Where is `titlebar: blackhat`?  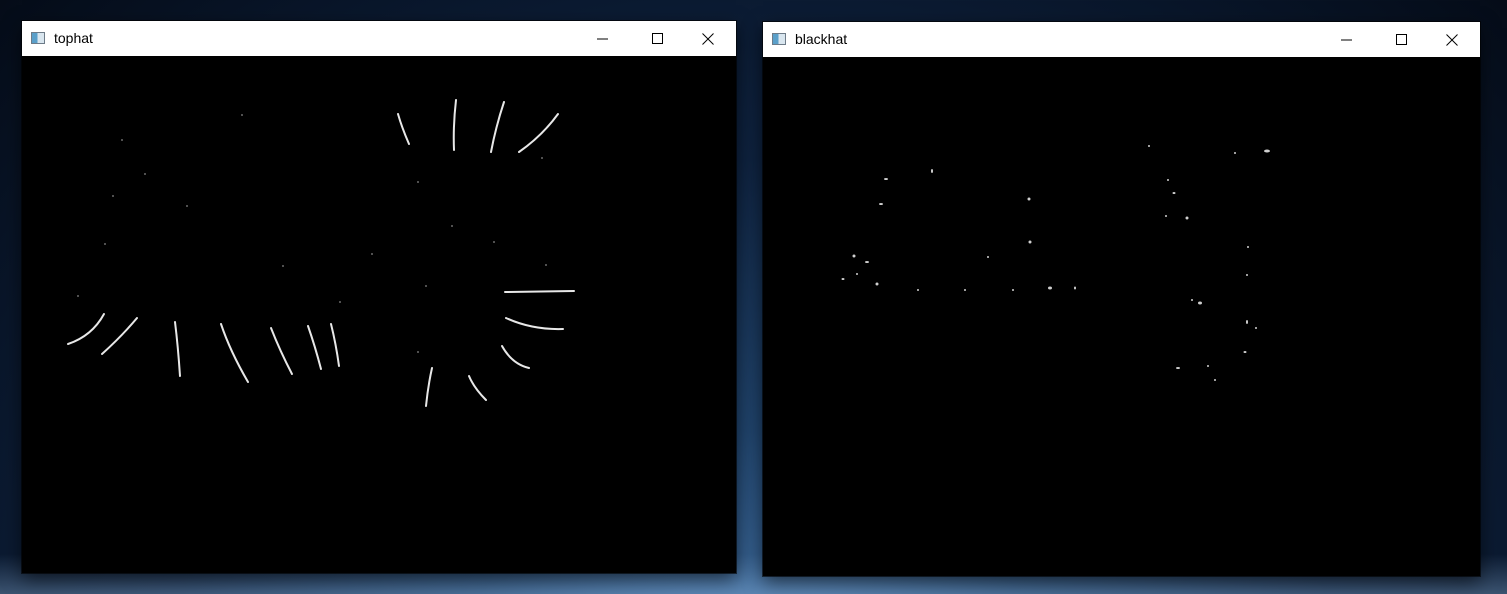 titlebar: blackhat is located at coordinates (1121, 39).